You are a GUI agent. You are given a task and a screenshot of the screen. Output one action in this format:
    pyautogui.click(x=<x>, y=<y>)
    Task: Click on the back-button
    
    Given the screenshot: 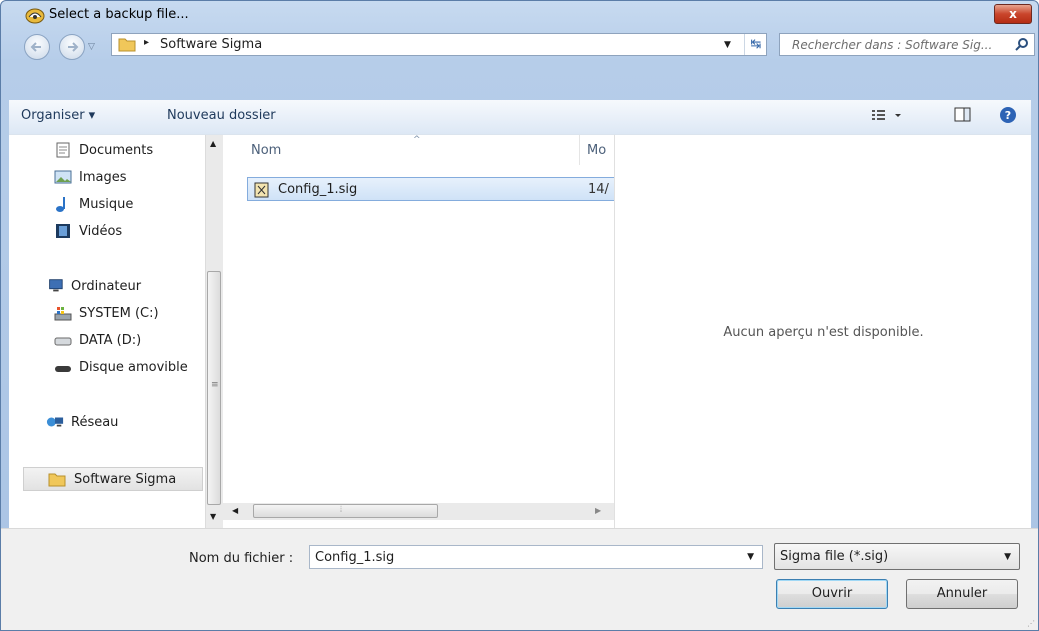 What is the action you would take?
    pyautogui.click(x=37, y=47)
    